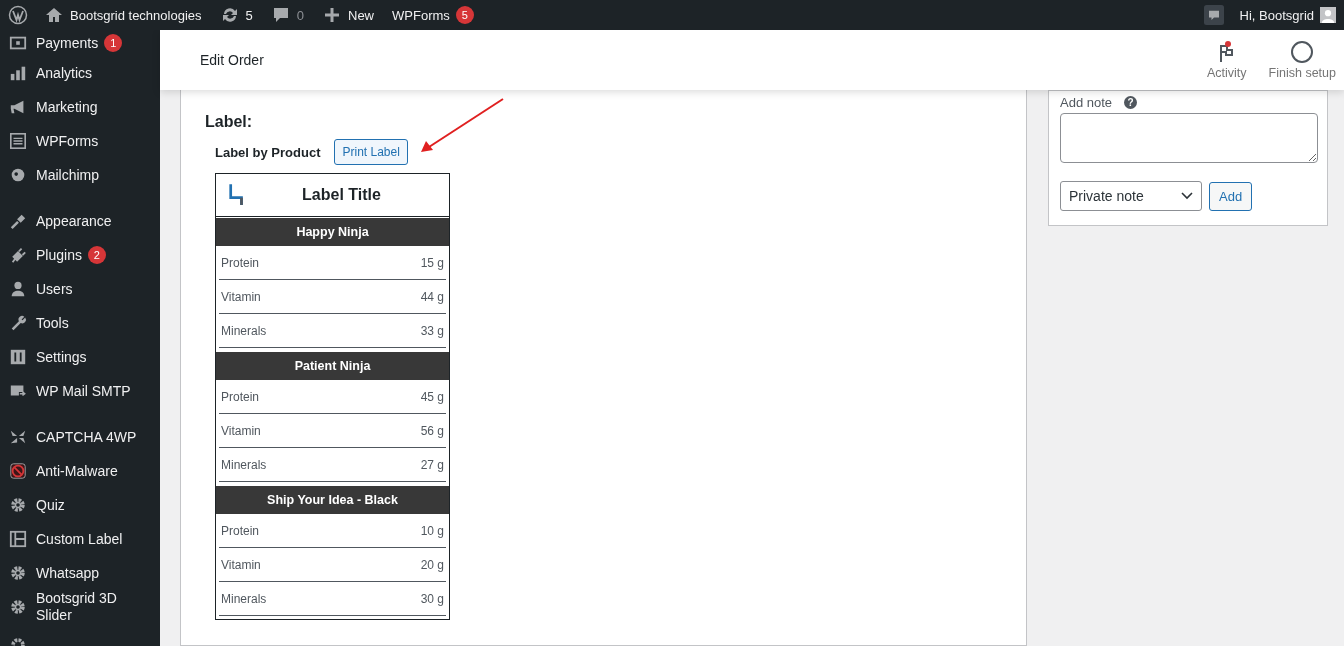  I want to click on menu-label: Appearance, so click(74, 221).